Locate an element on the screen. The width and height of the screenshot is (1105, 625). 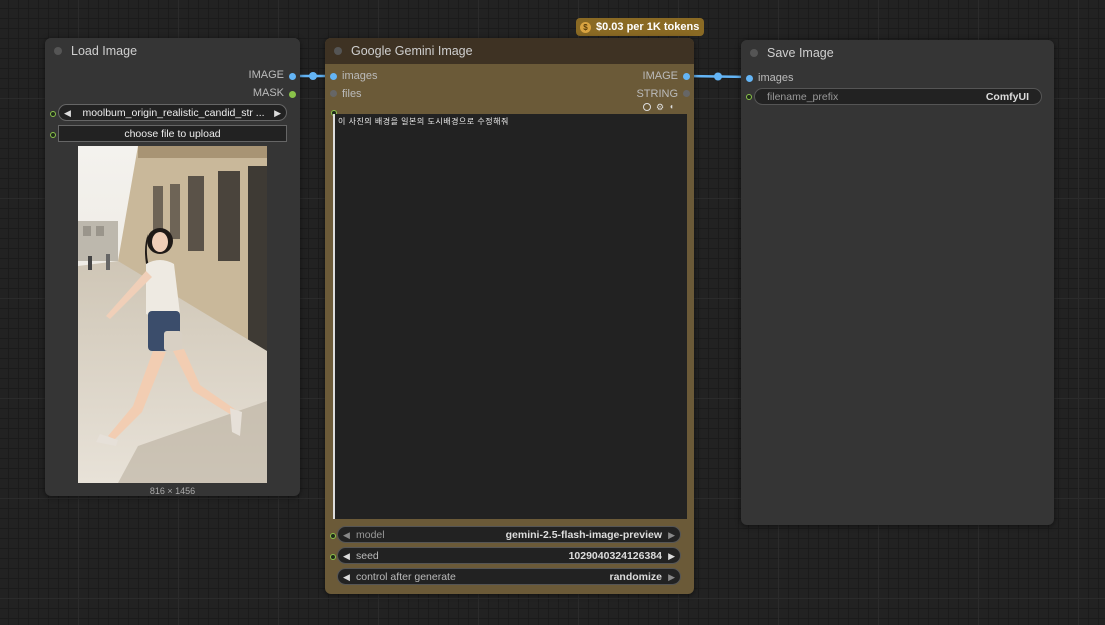
filename-prefix-value: ComfyUI is located at coordinates (1007, 97).